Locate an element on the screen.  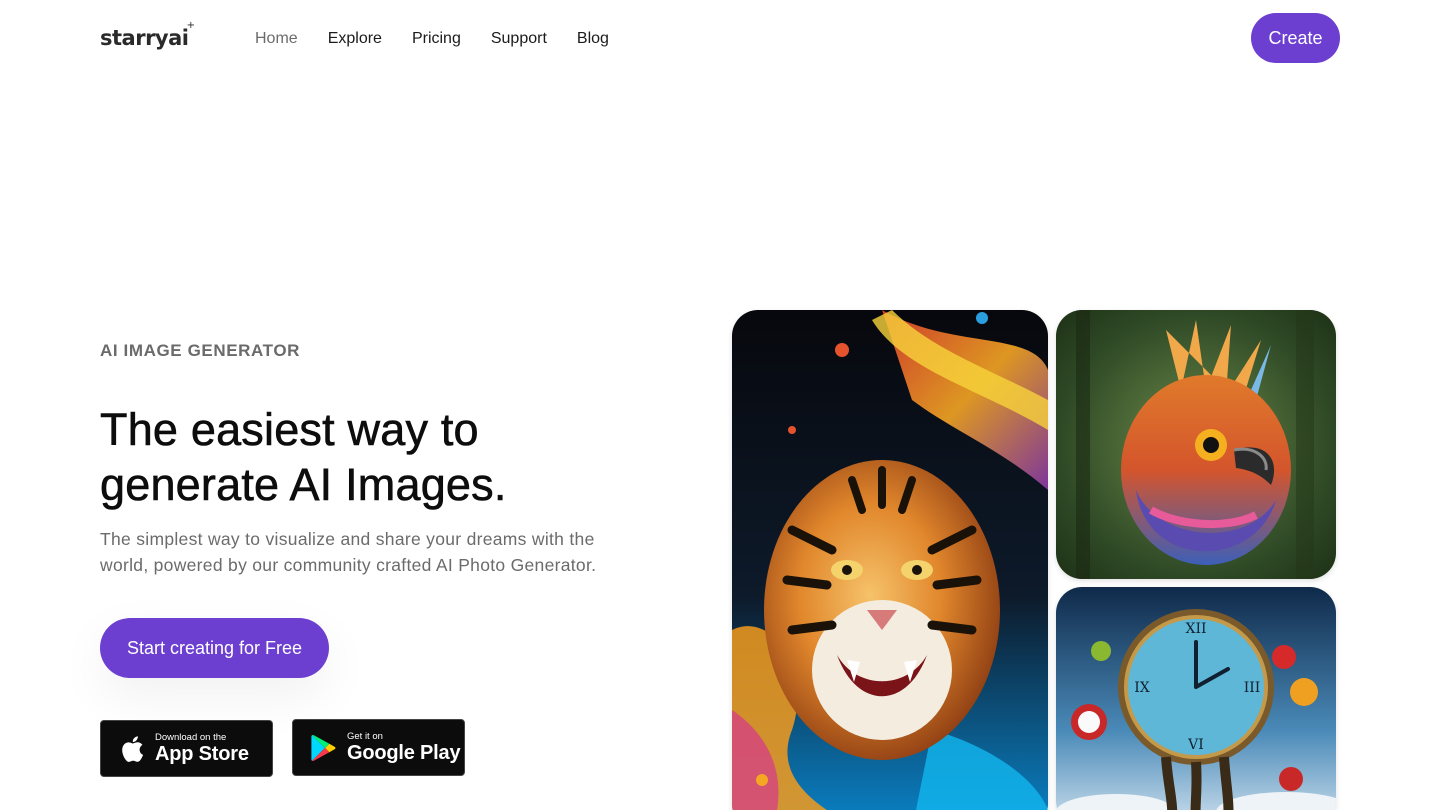
hero-headline: The easiest way to generate AI Images. is located at coordinates (380, 457).